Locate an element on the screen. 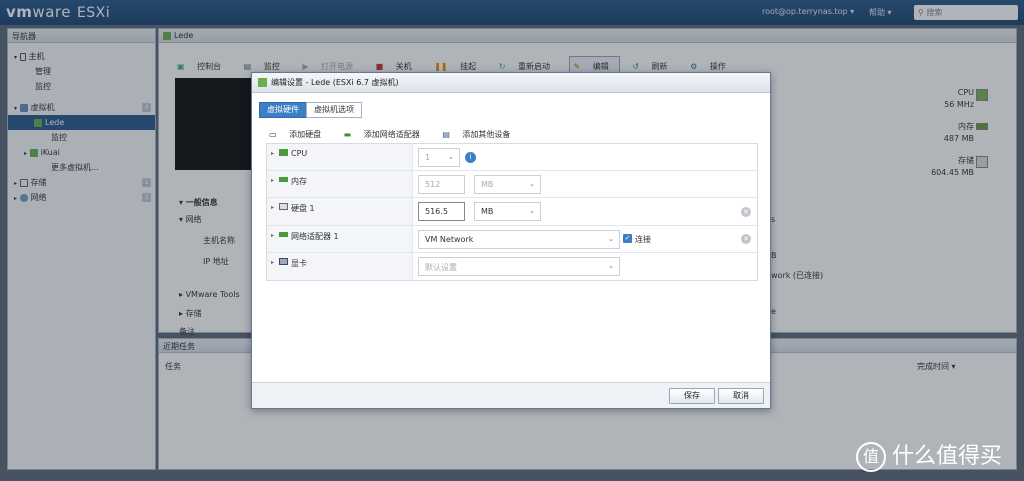  memory-unit-select: MB ⌄ is located at coordinates (507, 184).